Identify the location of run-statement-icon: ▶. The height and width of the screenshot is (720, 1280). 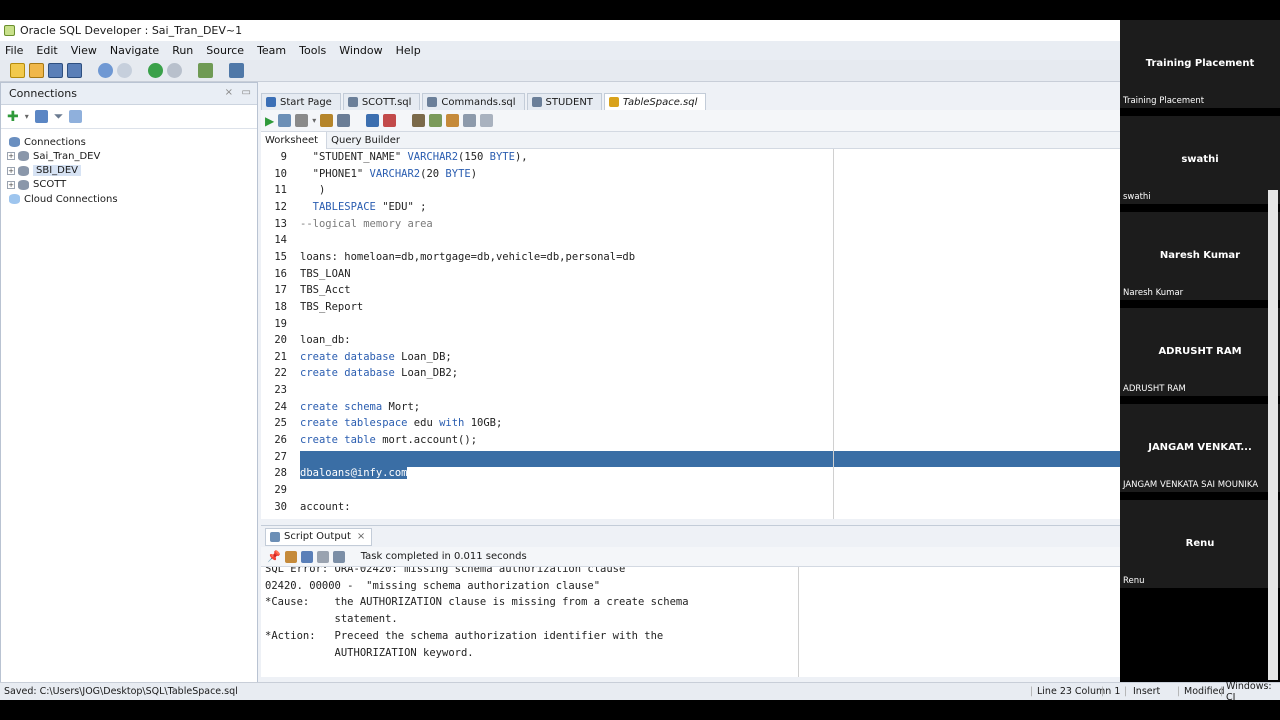
(269, 121).